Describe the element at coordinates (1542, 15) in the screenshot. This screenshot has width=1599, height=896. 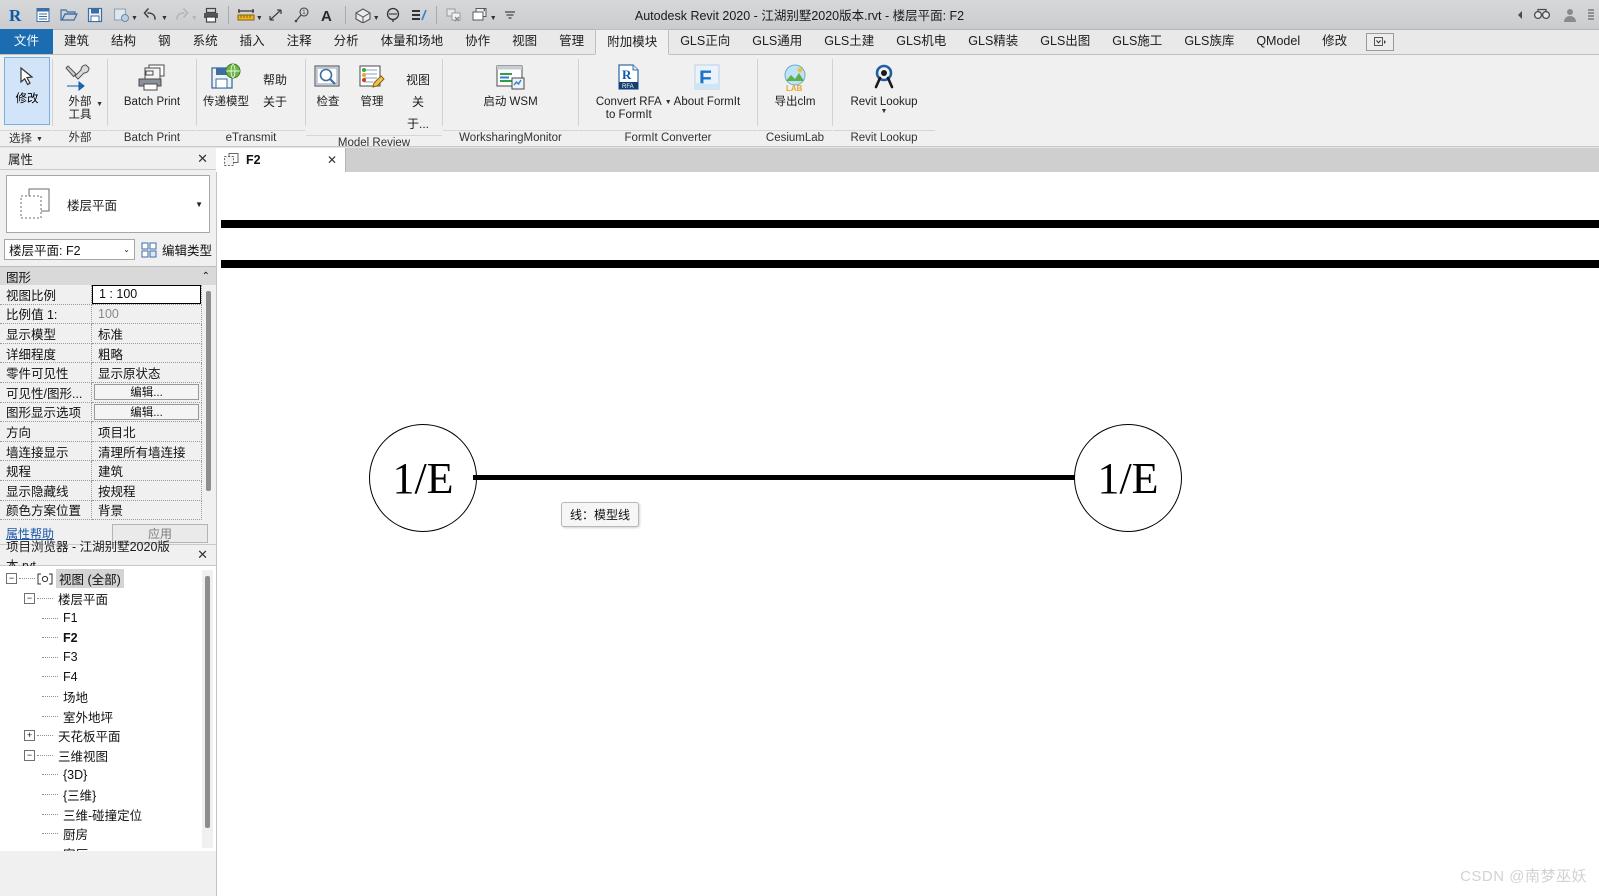
I see `search-help-icon` at that location.